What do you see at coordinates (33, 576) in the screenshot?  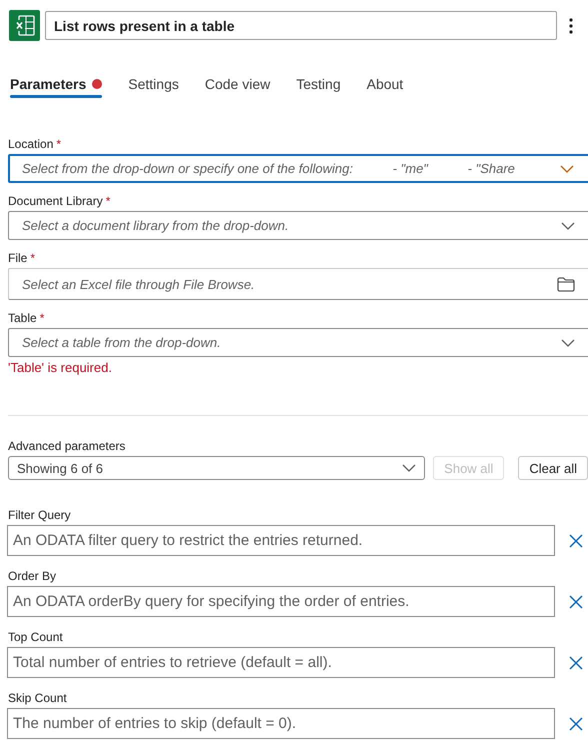 I see `field-label: Order By` at bounding box center [33, 576].